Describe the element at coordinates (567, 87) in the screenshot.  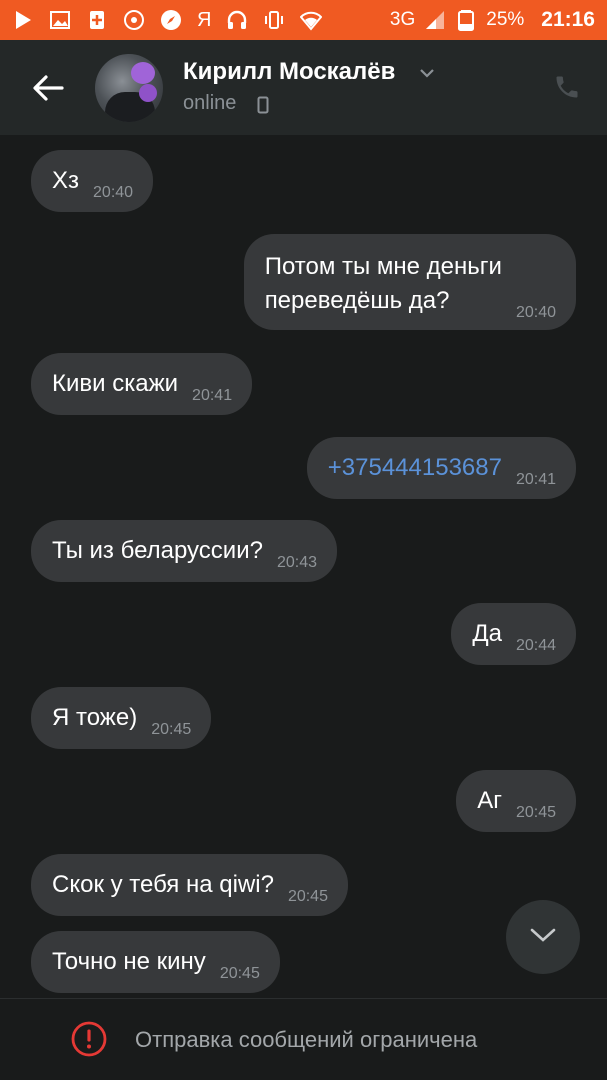
I see `call-icon` at that location.